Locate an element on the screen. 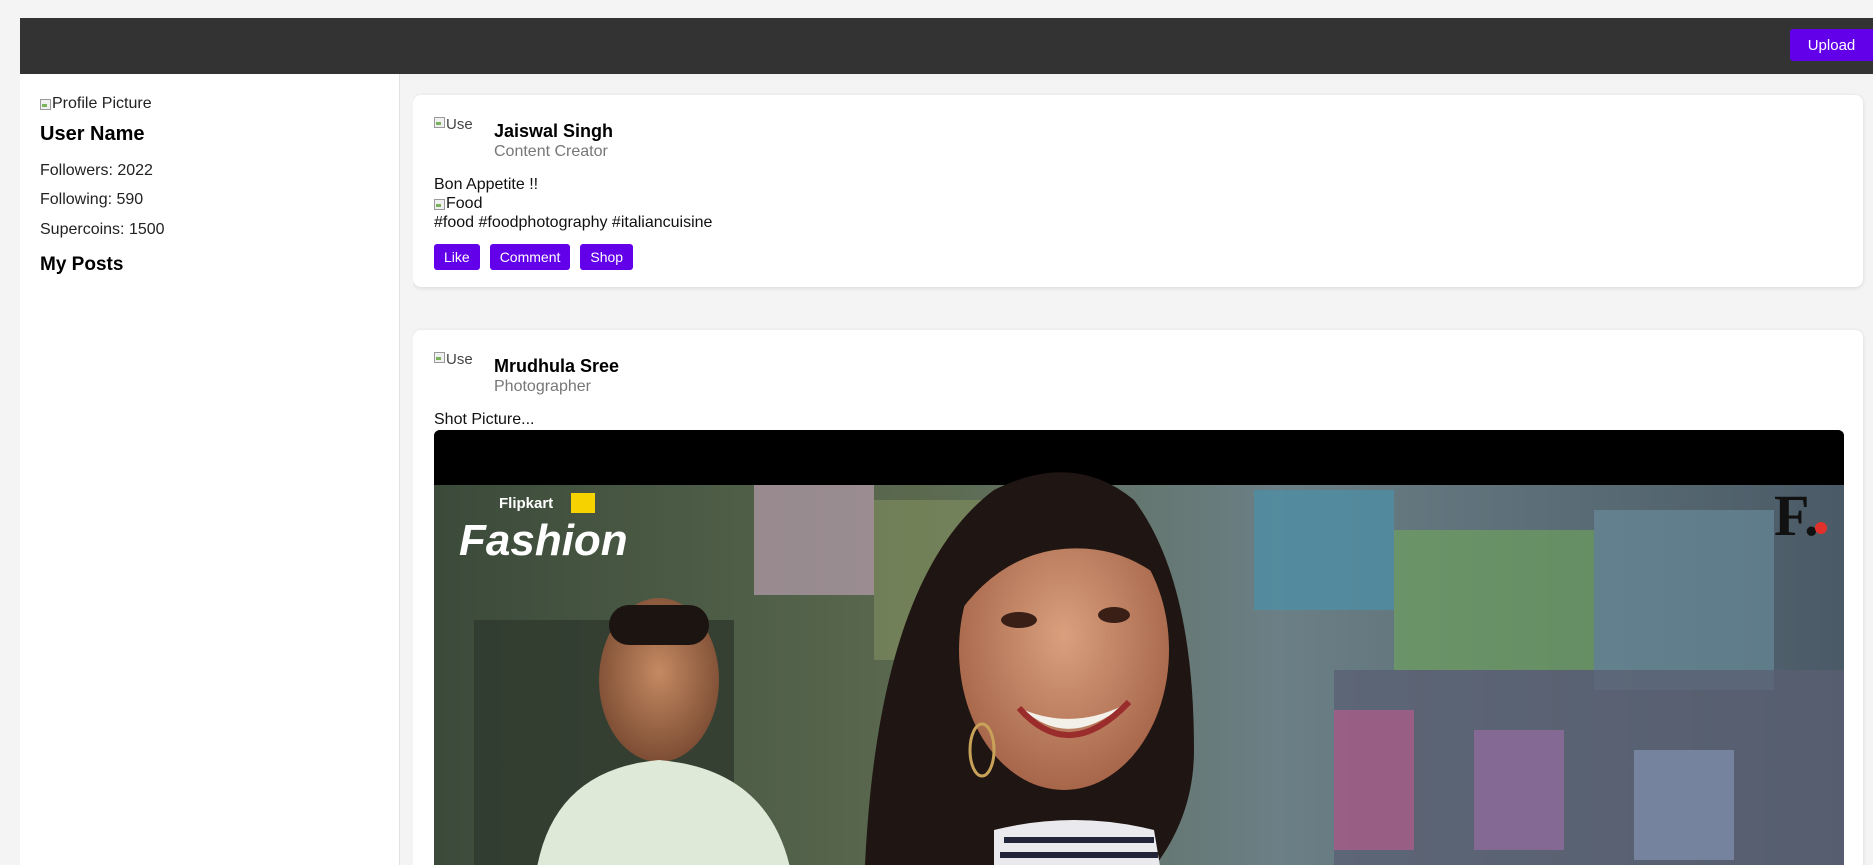  brand-logo-text: F. is located at coordinates (1796, 515).